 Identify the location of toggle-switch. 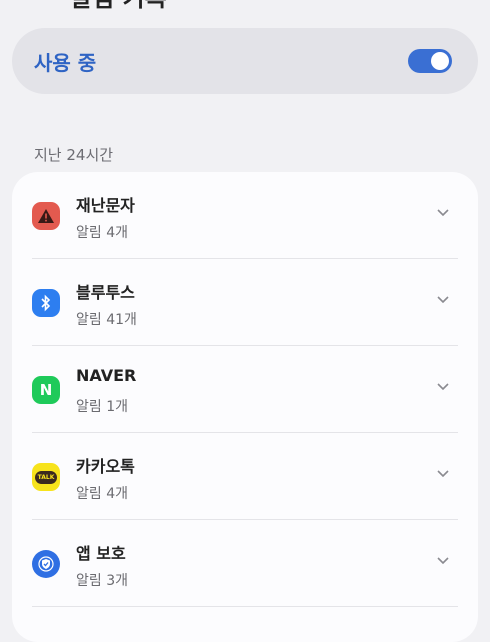
(430, 61).